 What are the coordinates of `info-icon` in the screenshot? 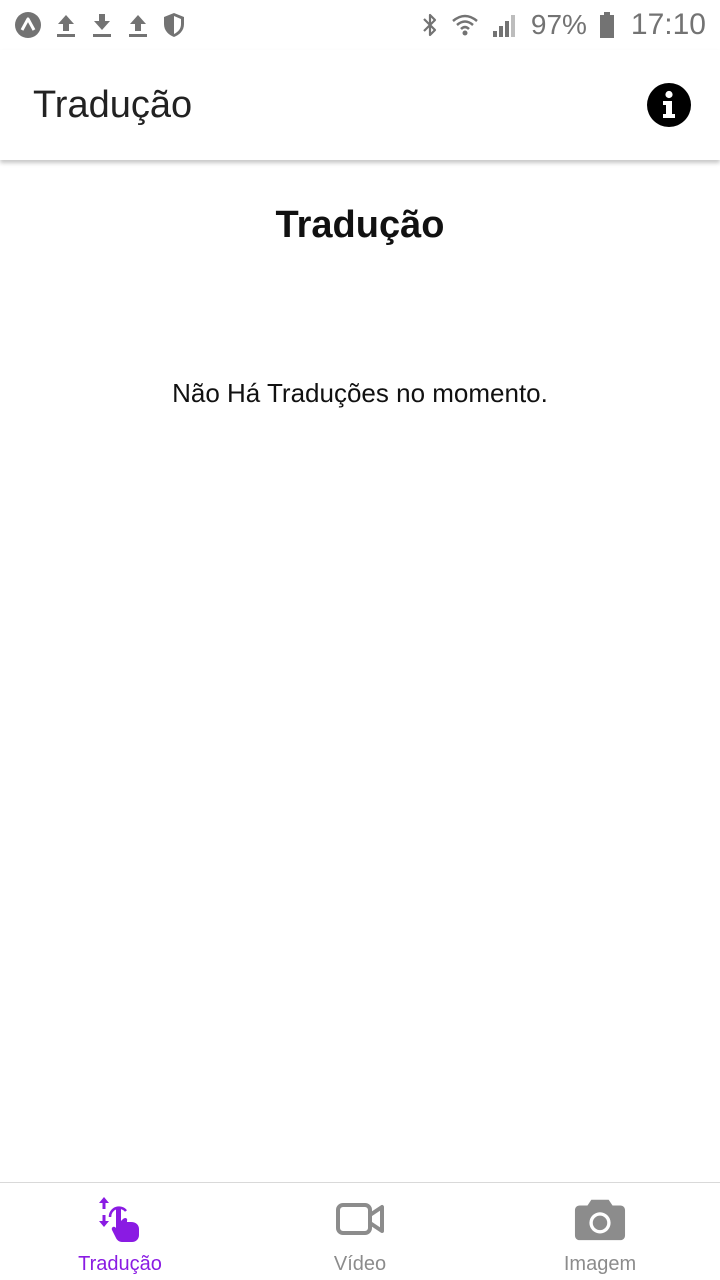 It's located at (669, 105).